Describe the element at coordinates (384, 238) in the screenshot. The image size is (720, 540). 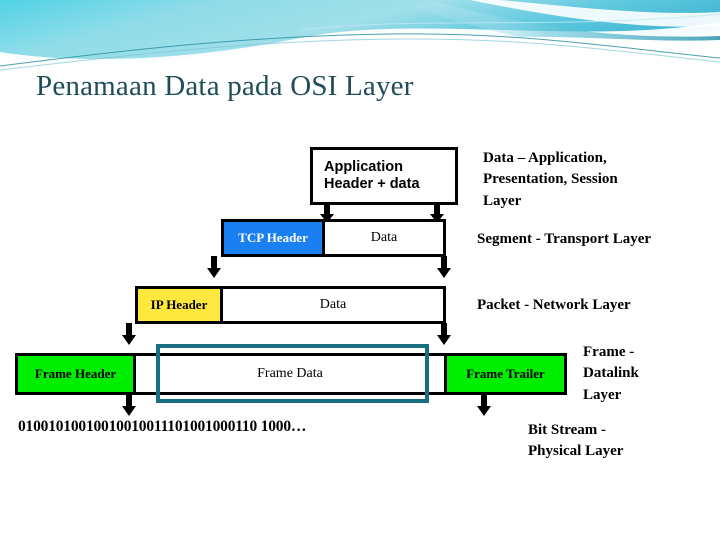
I see `cell-transport-data: Data` at that location.